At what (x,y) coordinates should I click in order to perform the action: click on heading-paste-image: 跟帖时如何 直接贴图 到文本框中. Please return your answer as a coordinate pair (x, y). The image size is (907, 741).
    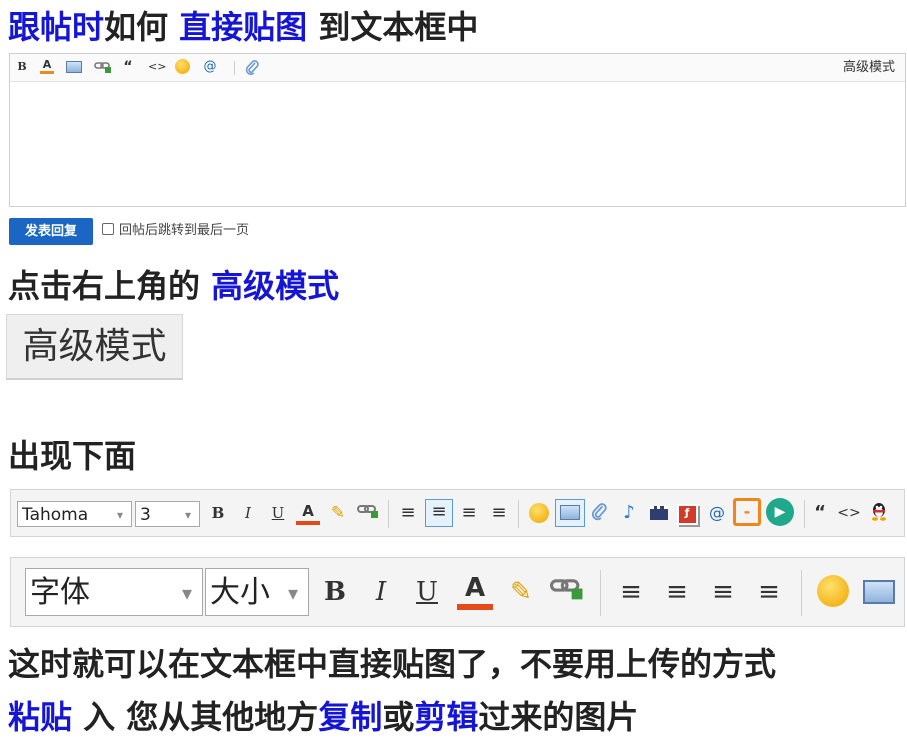
    Looking at the image, I should click on (243, 27).